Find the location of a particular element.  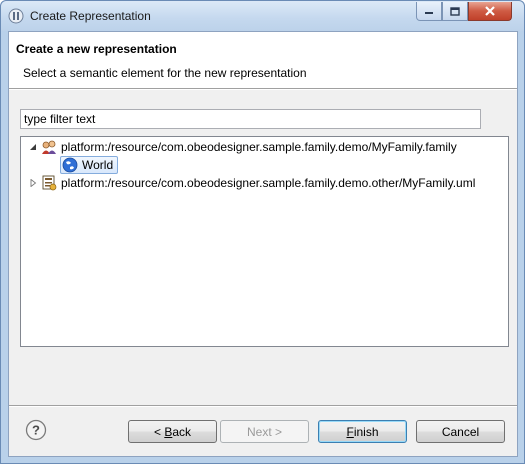

page-title: Create a new representation is located at coordinates (96, 49).